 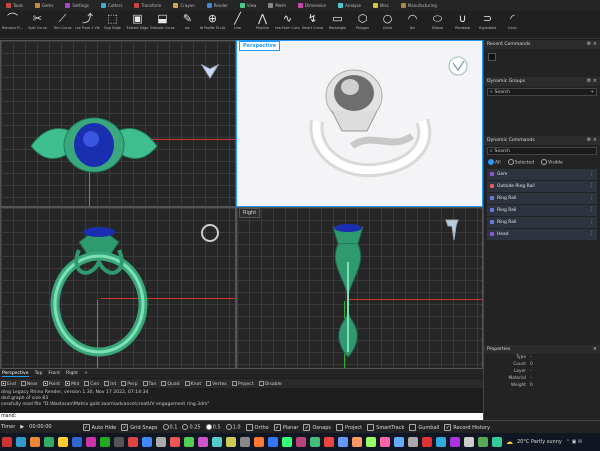 I want to click on toolbar-button: ⬚ Dup Edge, so click(x=112, y=25).